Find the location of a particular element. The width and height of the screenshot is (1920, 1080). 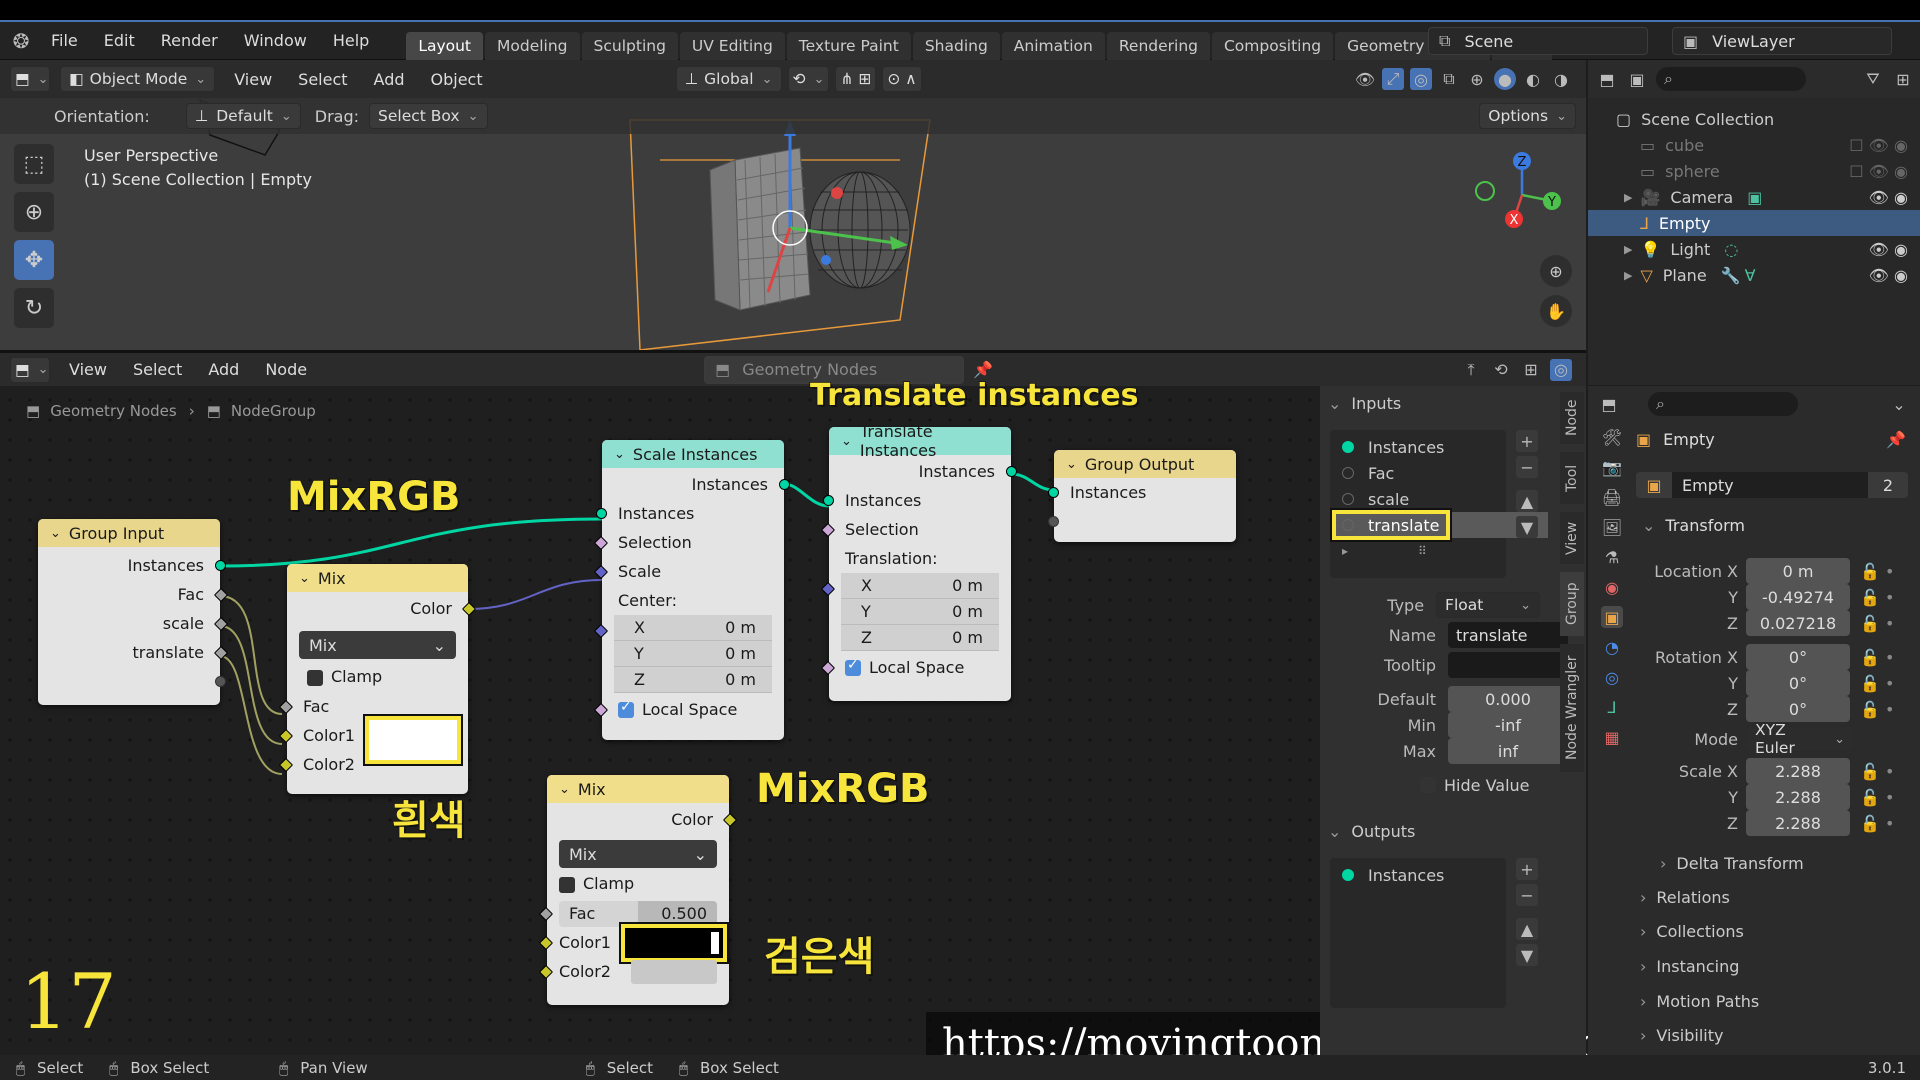

group-input-title: Group Input is located at coordinates (129, 533).